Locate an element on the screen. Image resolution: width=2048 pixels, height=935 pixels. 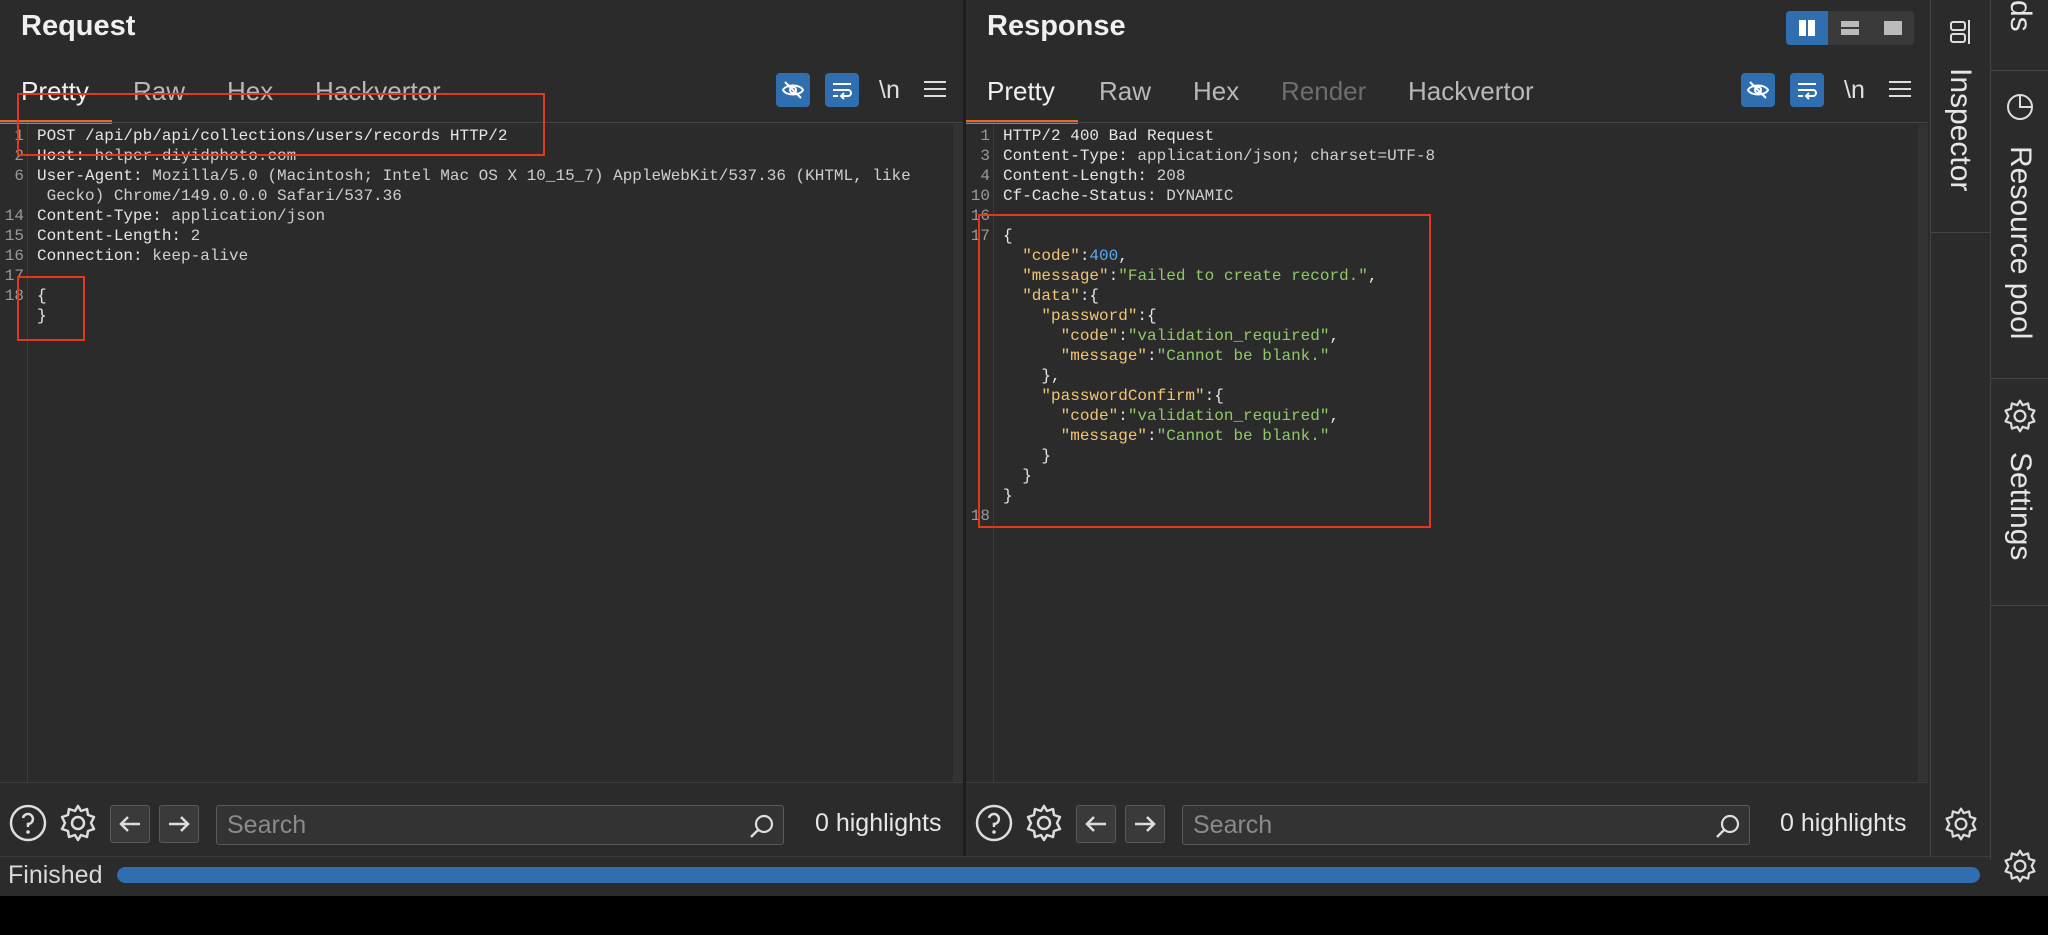
request-tab-hex: Hex is located at coordinates (250, 91).